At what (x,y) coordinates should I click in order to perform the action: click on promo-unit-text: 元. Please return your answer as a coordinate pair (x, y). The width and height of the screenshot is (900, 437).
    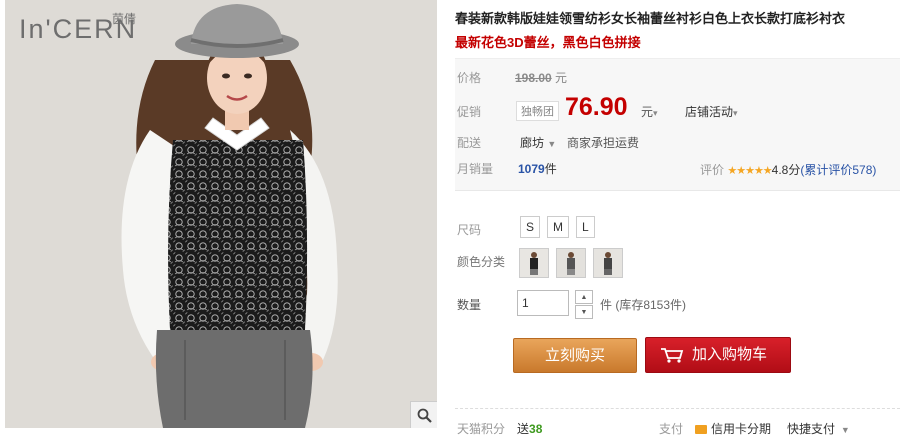
    Looking at the image, I should click on (647, 112).